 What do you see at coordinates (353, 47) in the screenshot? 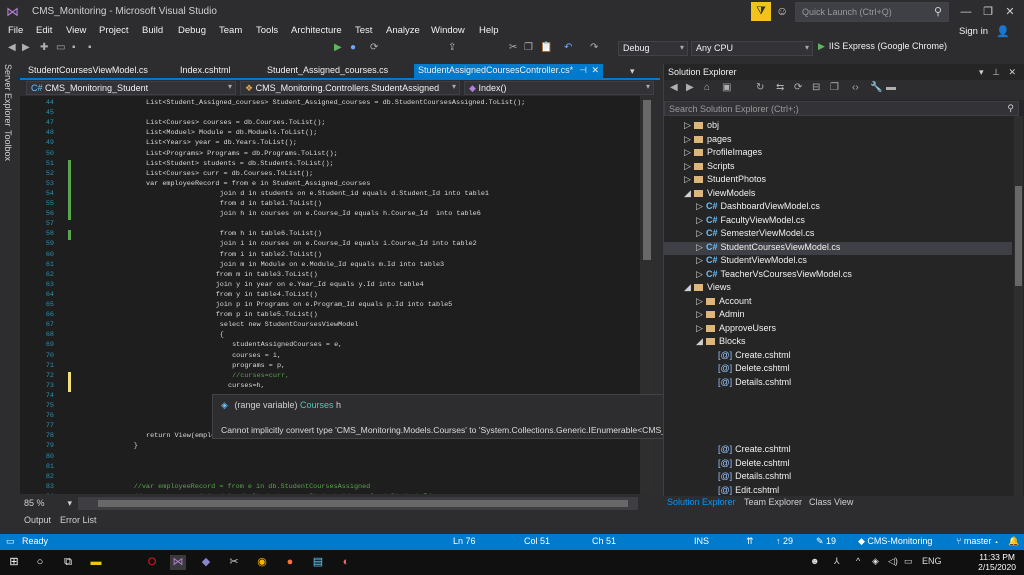
I see `browser-icon: ●` at bounding box center [353, 47].